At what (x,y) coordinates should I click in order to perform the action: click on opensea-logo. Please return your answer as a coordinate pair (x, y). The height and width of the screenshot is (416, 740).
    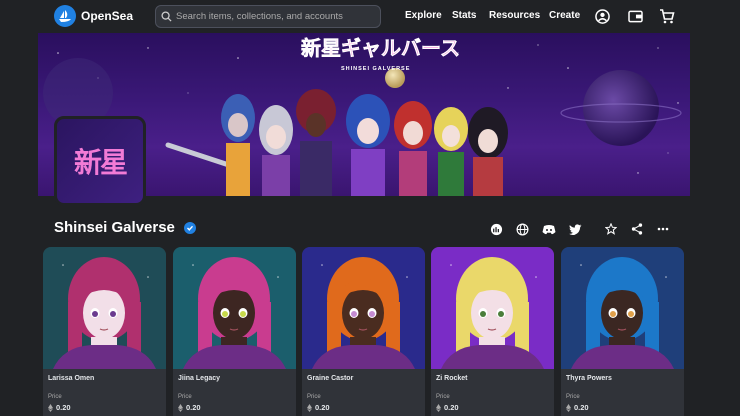
    Looking at the image, I should click on (65, 16).